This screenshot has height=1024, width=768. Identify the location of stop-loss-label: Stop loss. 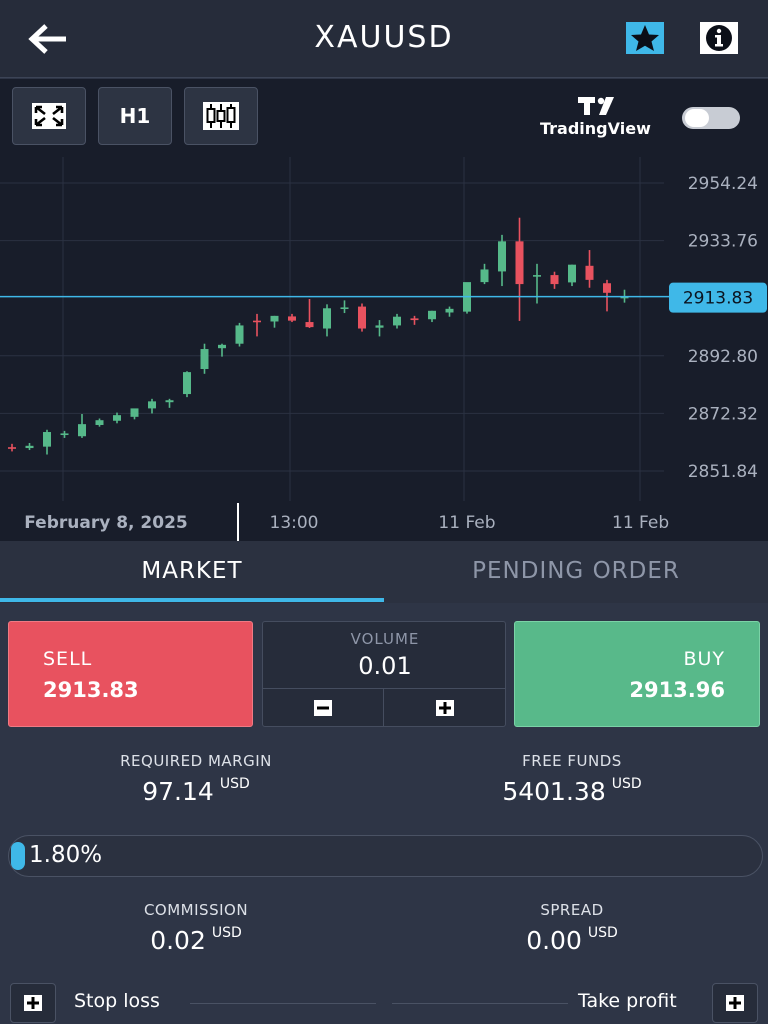
(117, 1001).